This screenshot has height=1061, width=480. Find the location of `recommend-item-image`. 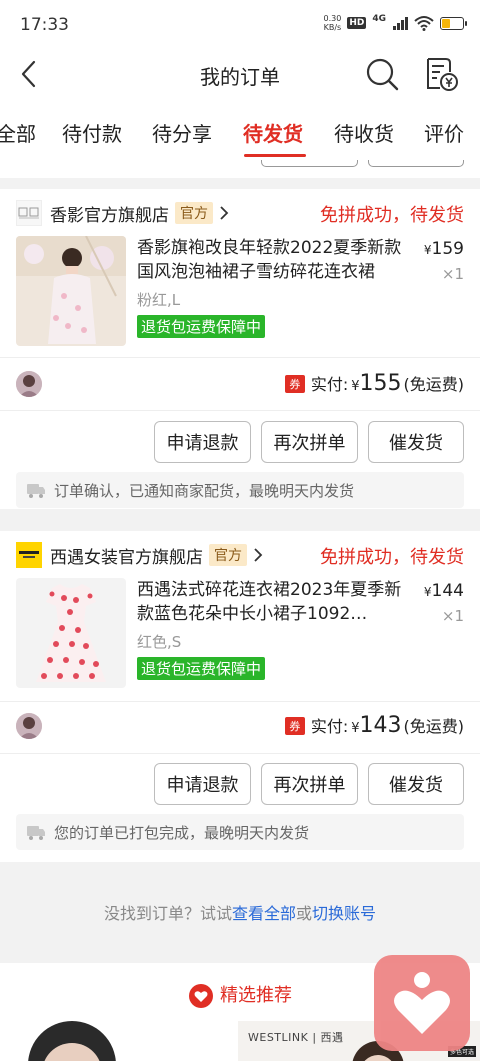

recommend-item-image is located at coordinates (118, 1041).